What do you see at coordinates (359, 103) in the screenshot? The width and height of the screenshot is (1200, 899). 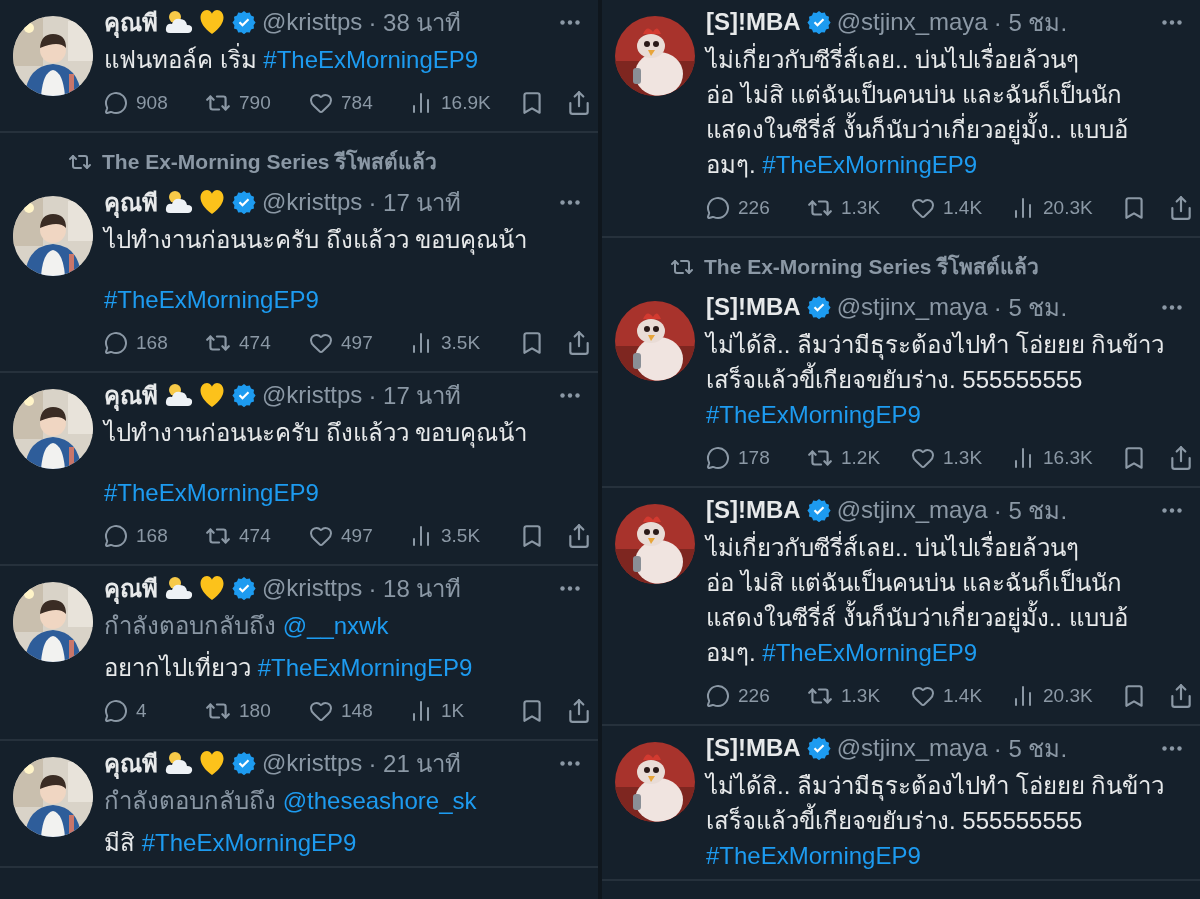 I see `like-button: 784` at bounding box center [359, 103].